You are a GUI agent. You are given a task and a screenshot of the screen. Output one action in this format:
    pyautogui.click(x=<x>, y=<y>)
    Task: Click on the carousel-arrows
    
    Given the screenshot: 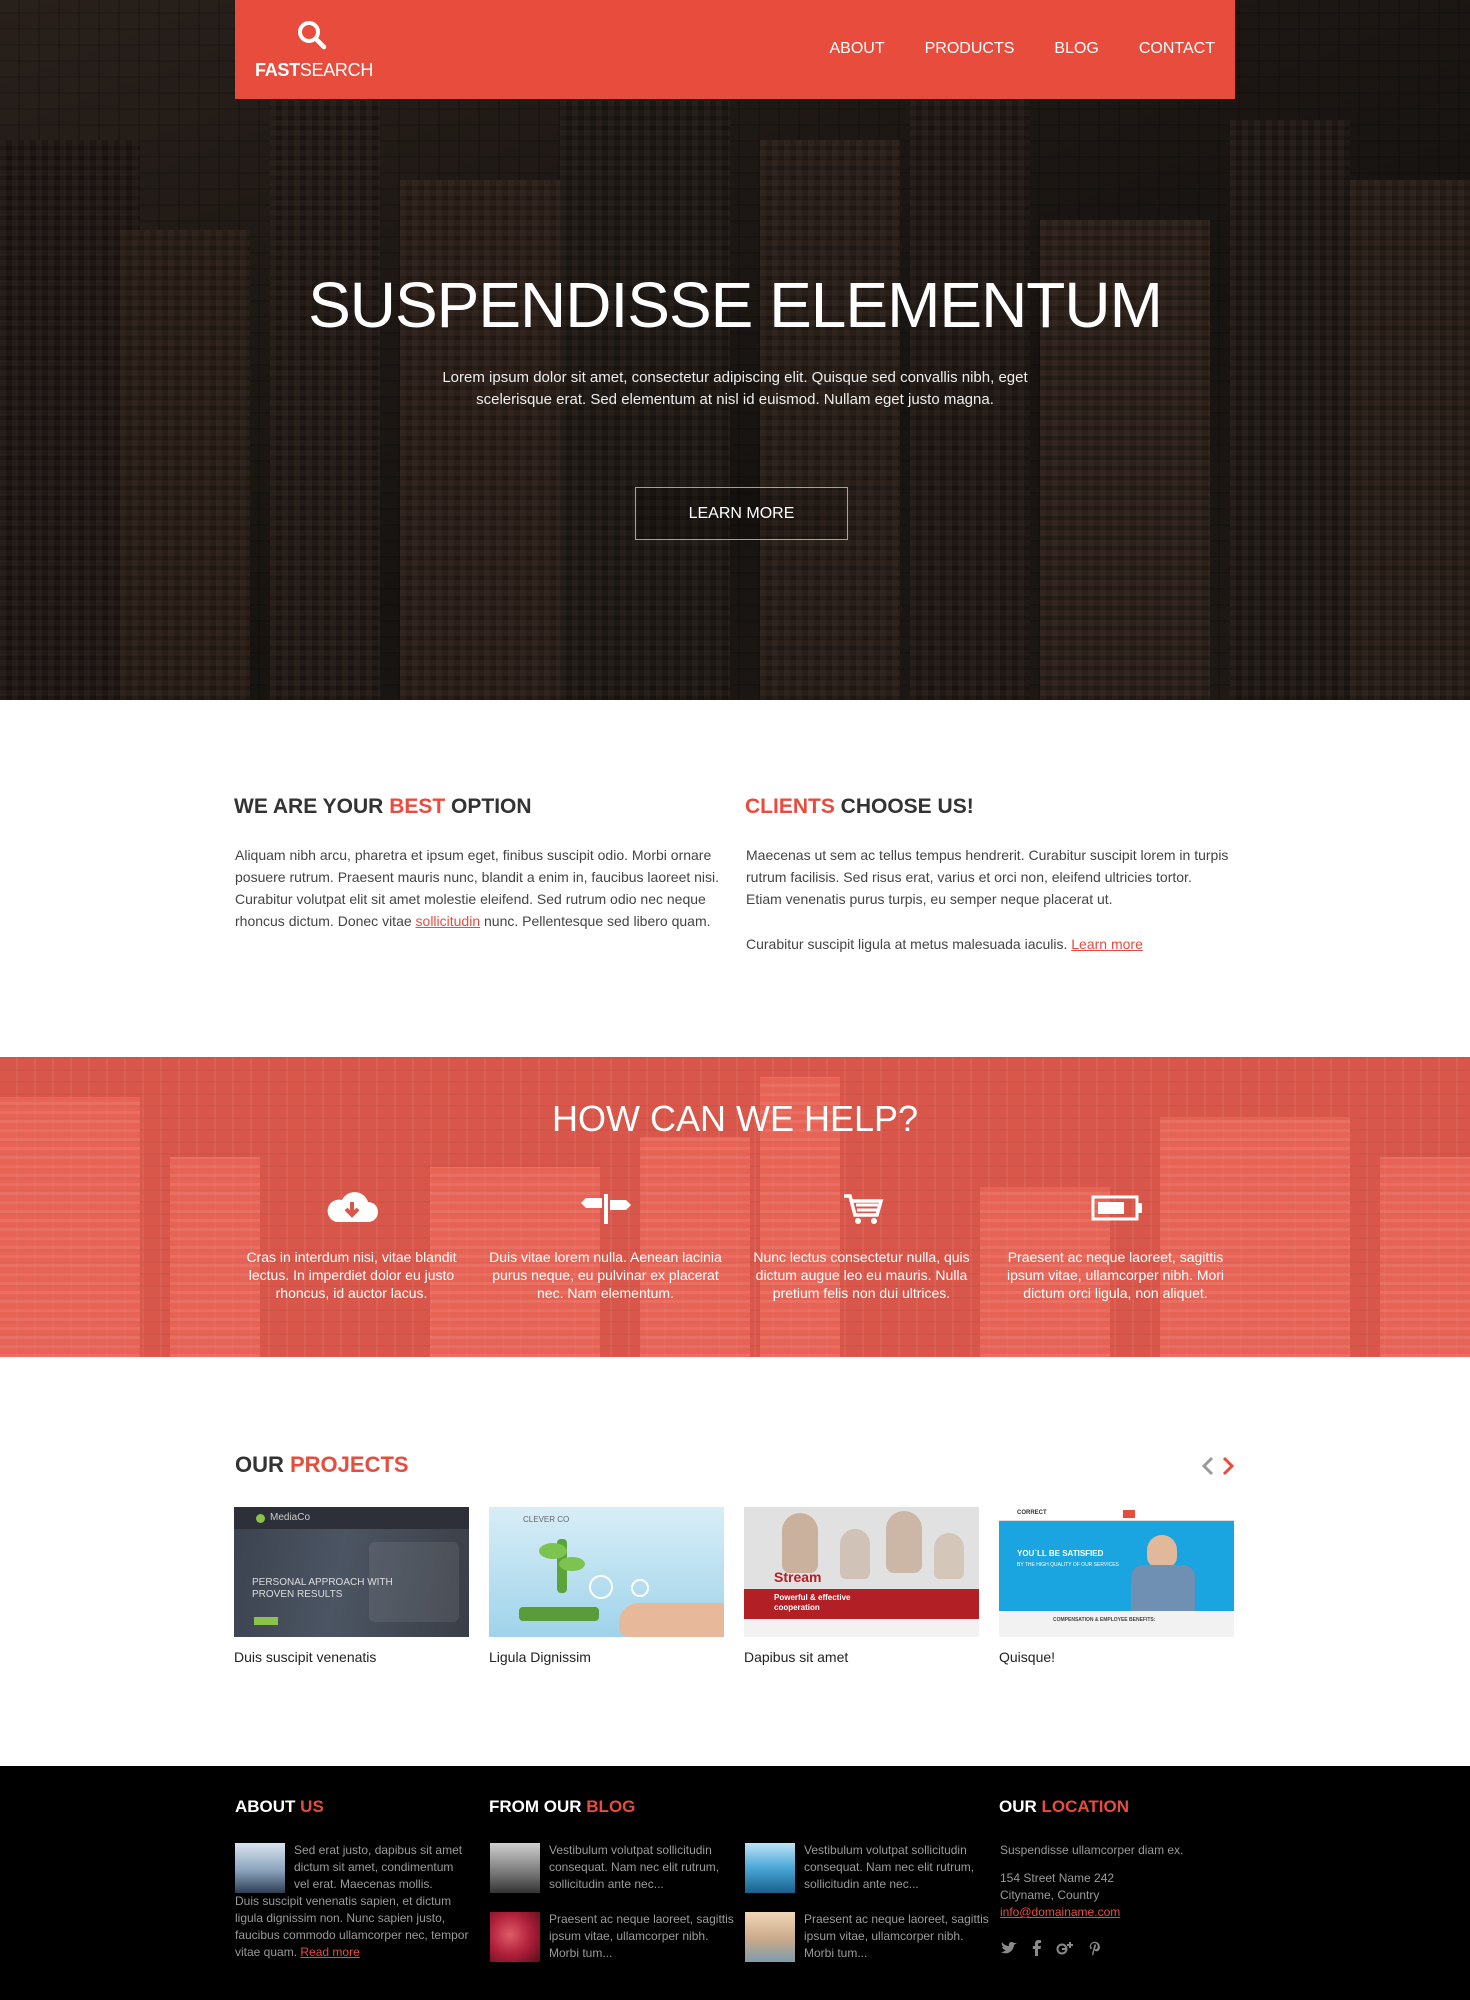 What is the action you would take?
    pyautogui.click(x=1218, y=1466)
    